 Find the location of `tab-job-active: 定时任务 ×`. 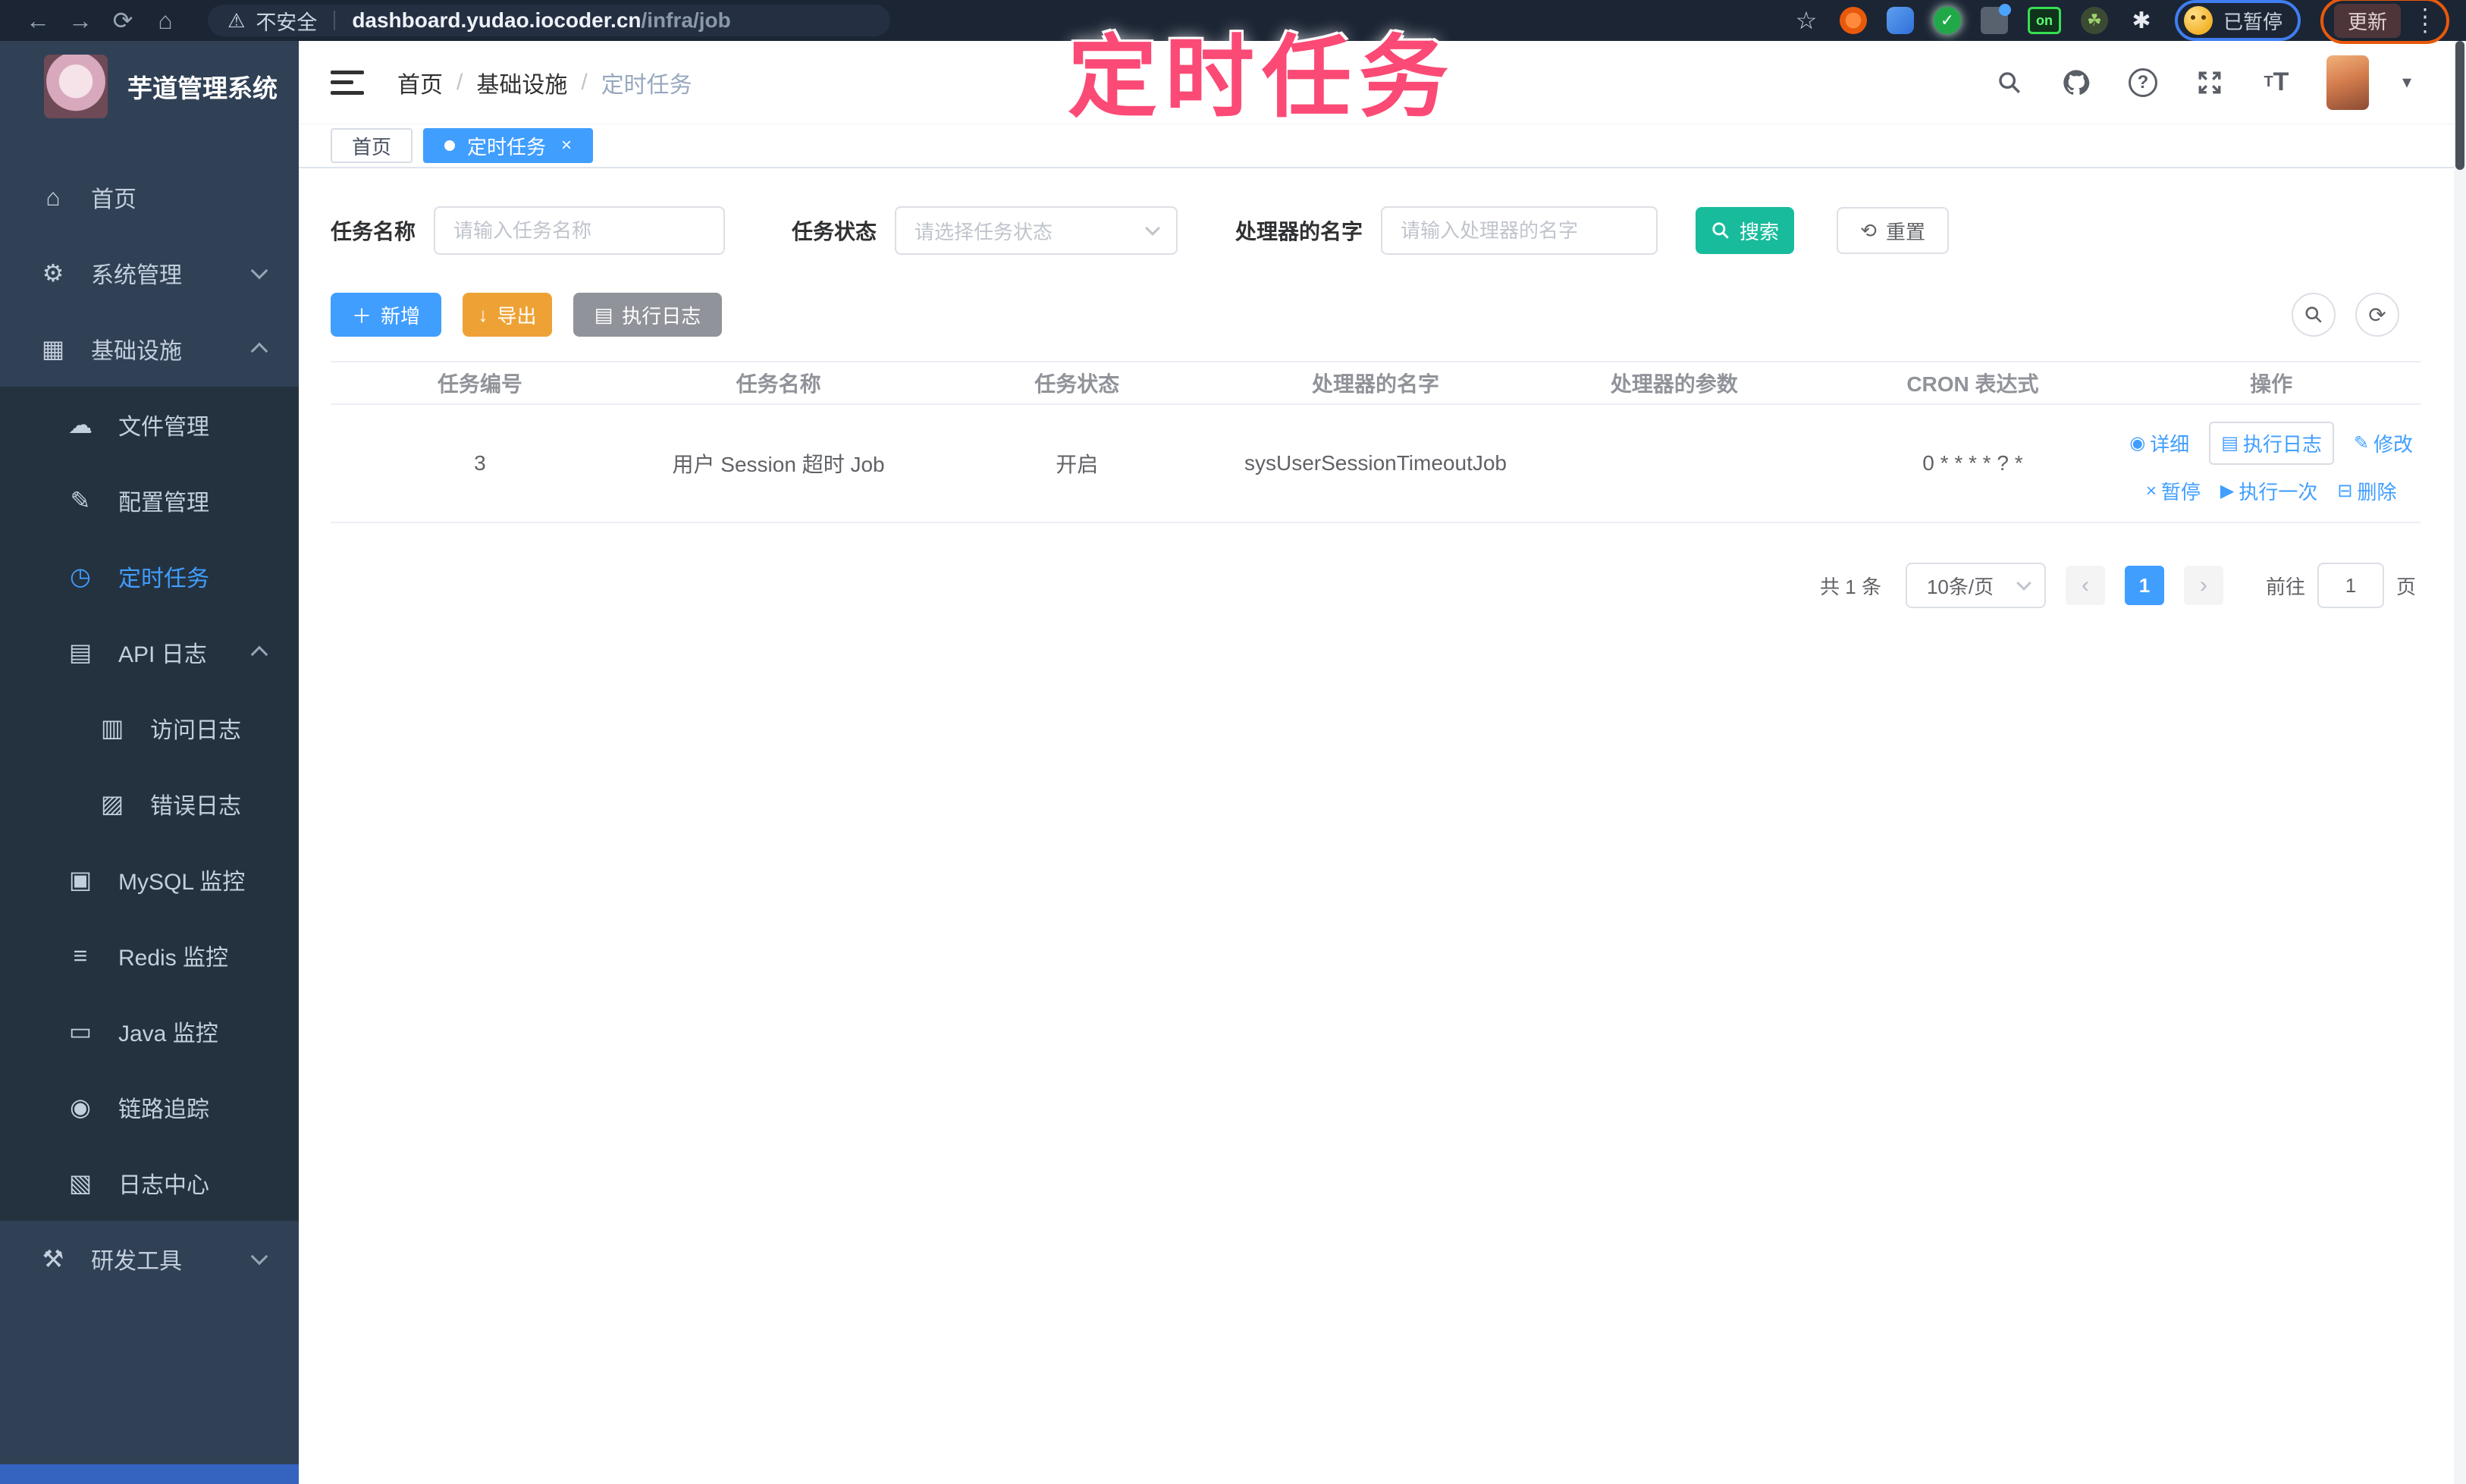

tab-job-active: 定时任务 × is located at coordinates (509, 146).